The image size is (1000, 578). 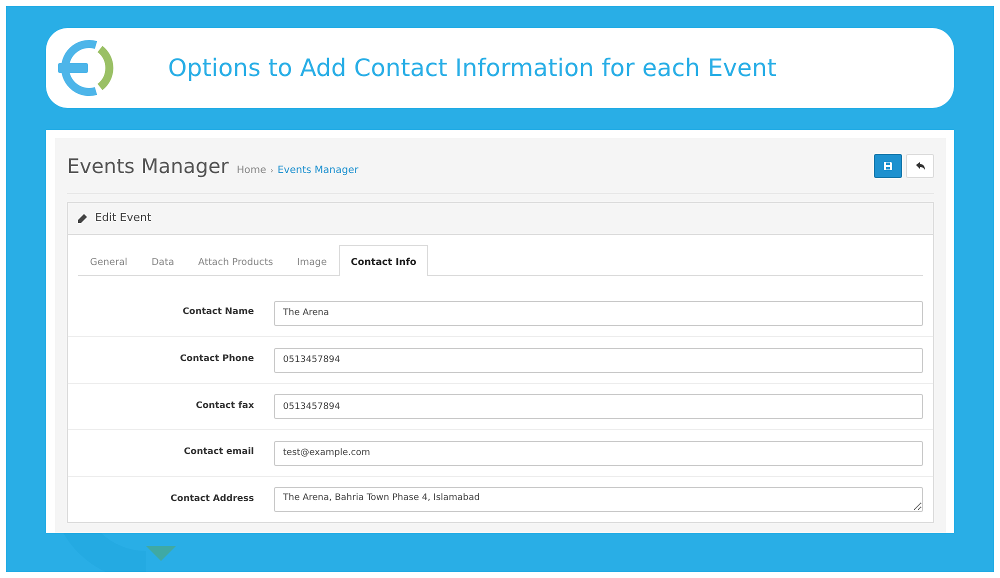 I want to click on address-field: The Arena, Bahria Town Phase 4, Islamabad, so click(x=598, y=499).